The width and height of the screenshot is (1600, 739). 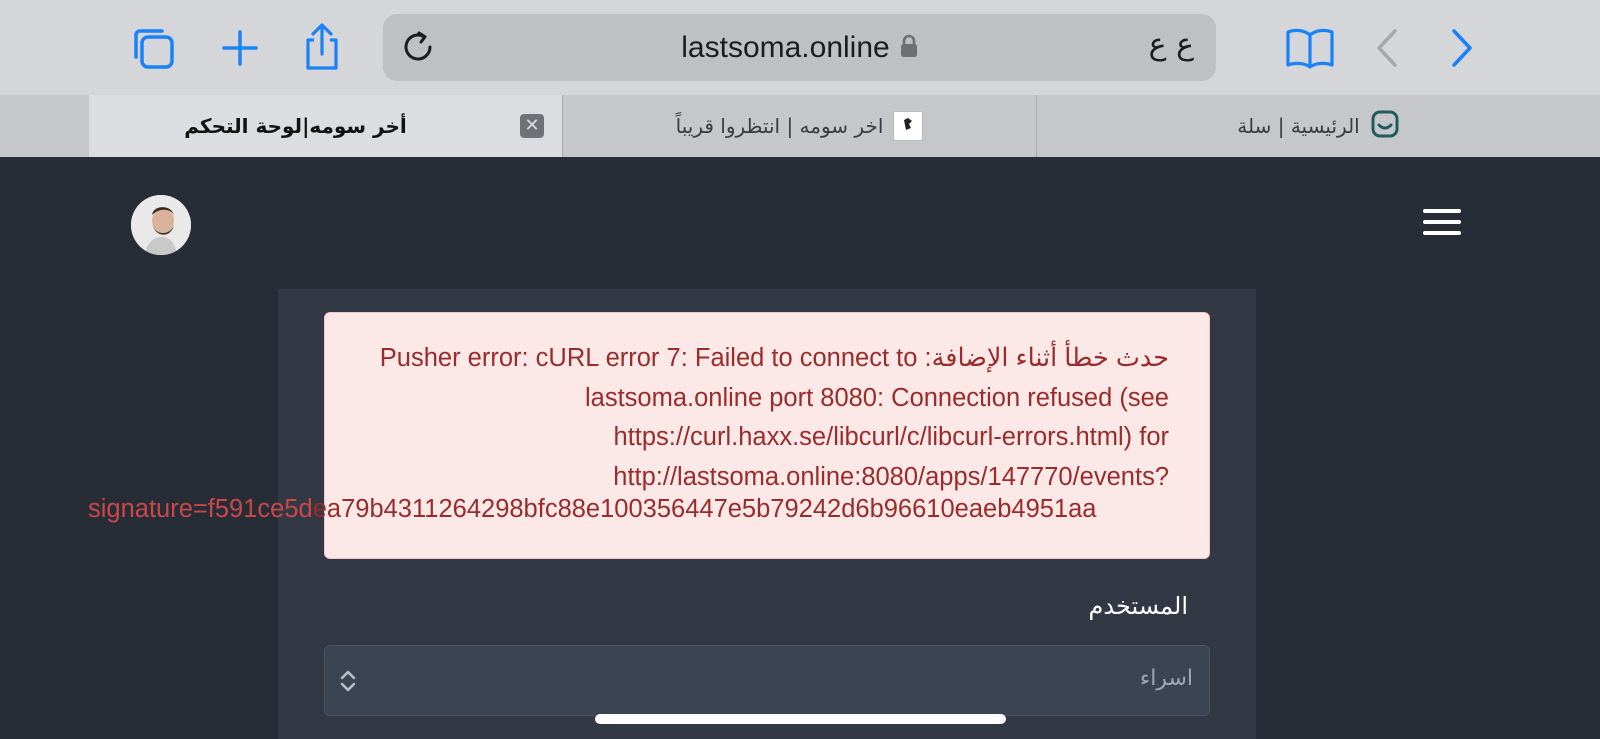 What do you see at coordinates (295, 126) in the screenshot?
I see `tab-title: أخر سومه|لوحة التحكم` at bounding box center [295, 126].